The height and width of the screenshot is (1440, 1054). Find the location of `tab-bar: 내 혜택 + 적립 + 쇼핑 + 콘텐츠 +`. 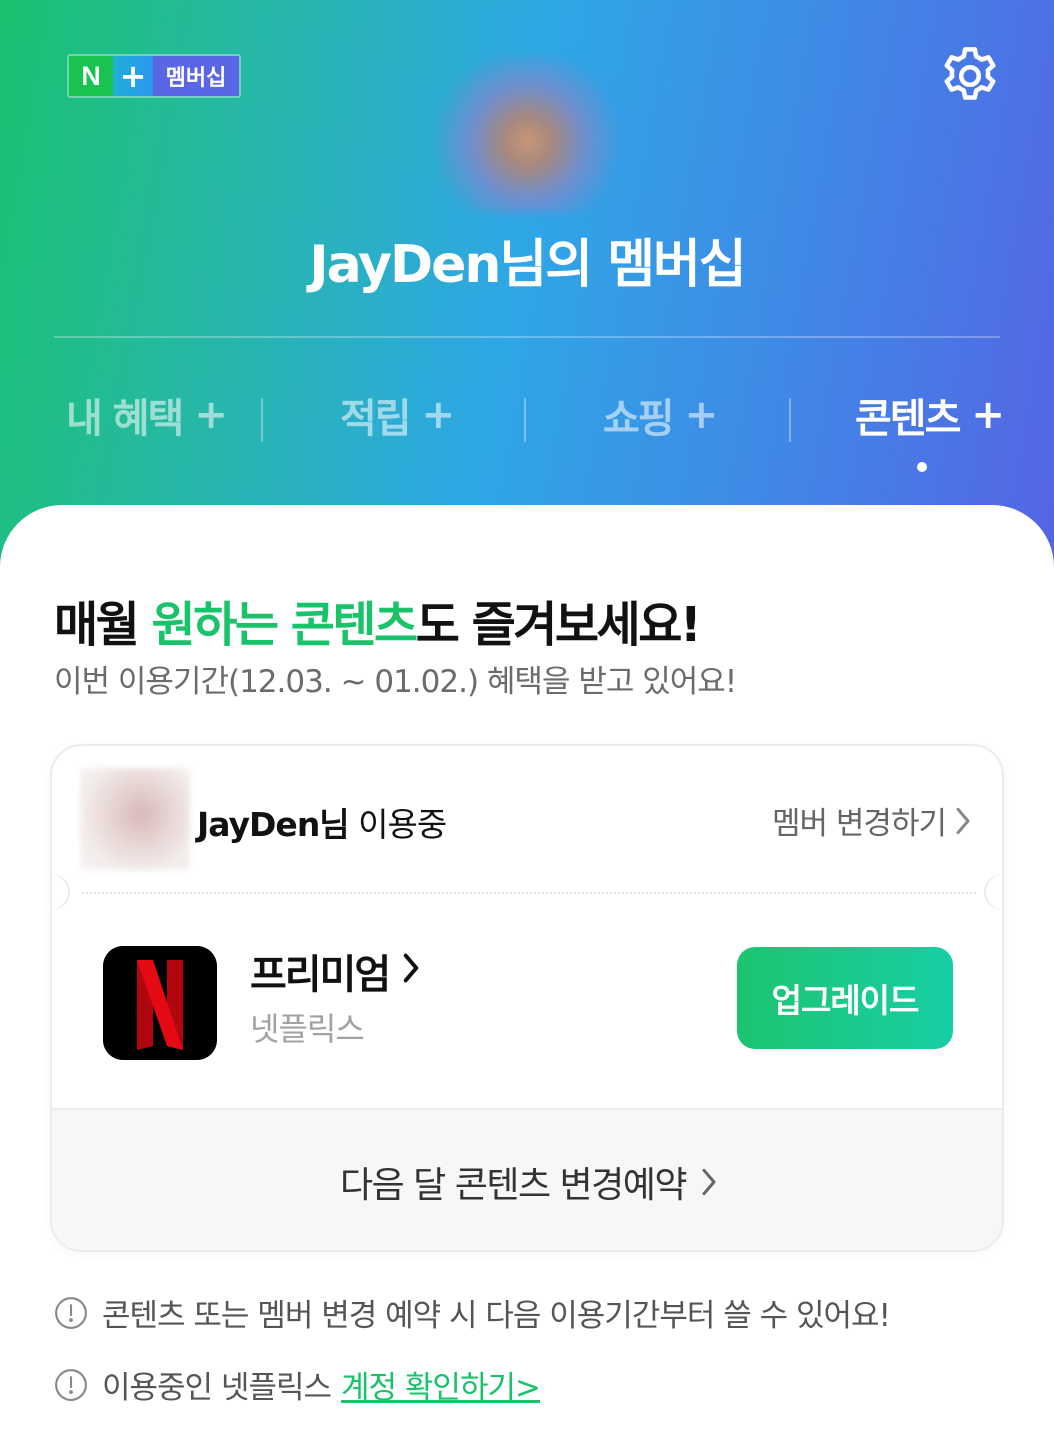

tab-bar: 내 혜택 + 적립 + 쇼핑 + 콘텐츠 + is located at coordinates (527, 415).